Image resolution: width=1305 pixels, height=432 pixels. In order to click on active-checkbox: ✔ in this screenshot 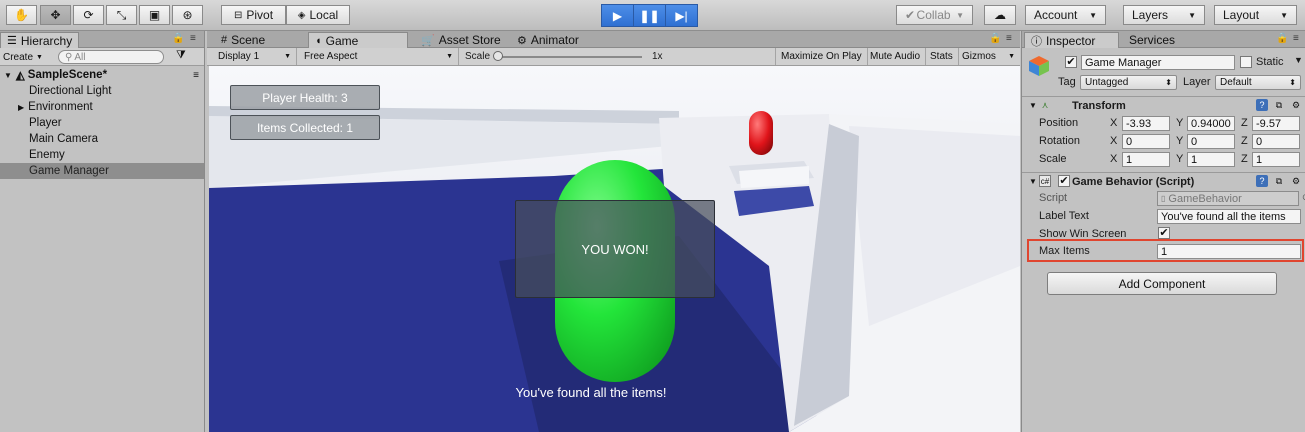, I will do `click(1071, 62)`.